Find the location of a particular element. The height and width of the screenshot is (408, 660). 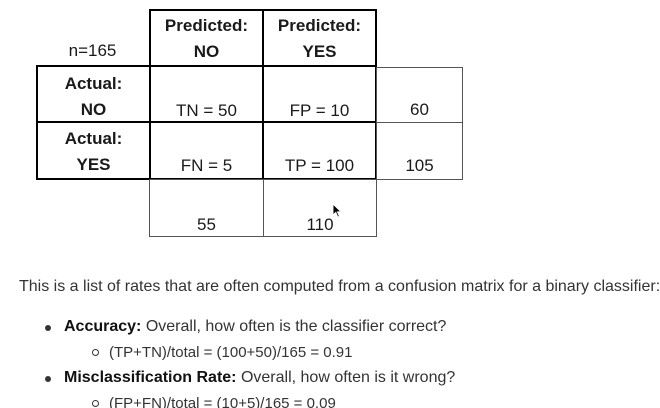

misclassification-description: Overall, how often is it wrong? is located at coordinates (346, 377).